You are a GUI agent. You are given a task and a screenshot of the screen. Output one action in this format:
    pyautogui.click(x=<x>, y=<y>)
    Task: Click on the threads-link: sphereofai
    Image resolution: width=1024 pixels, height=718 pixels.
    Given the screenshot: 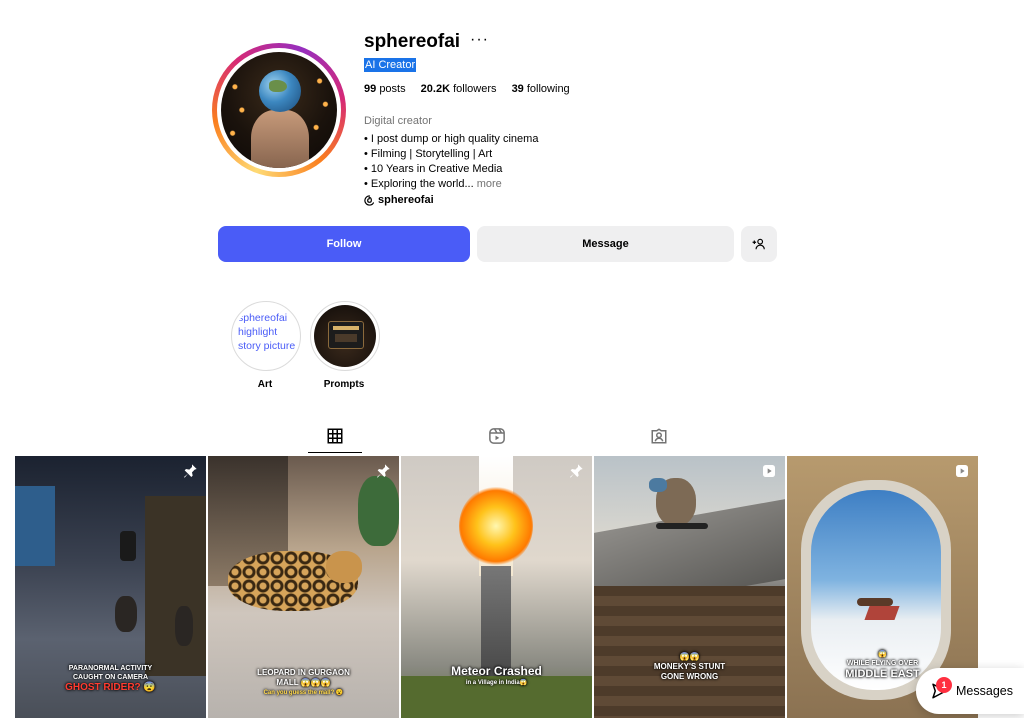 What is the action you would take?
    pyautogui.click(x=399, y=200)
    